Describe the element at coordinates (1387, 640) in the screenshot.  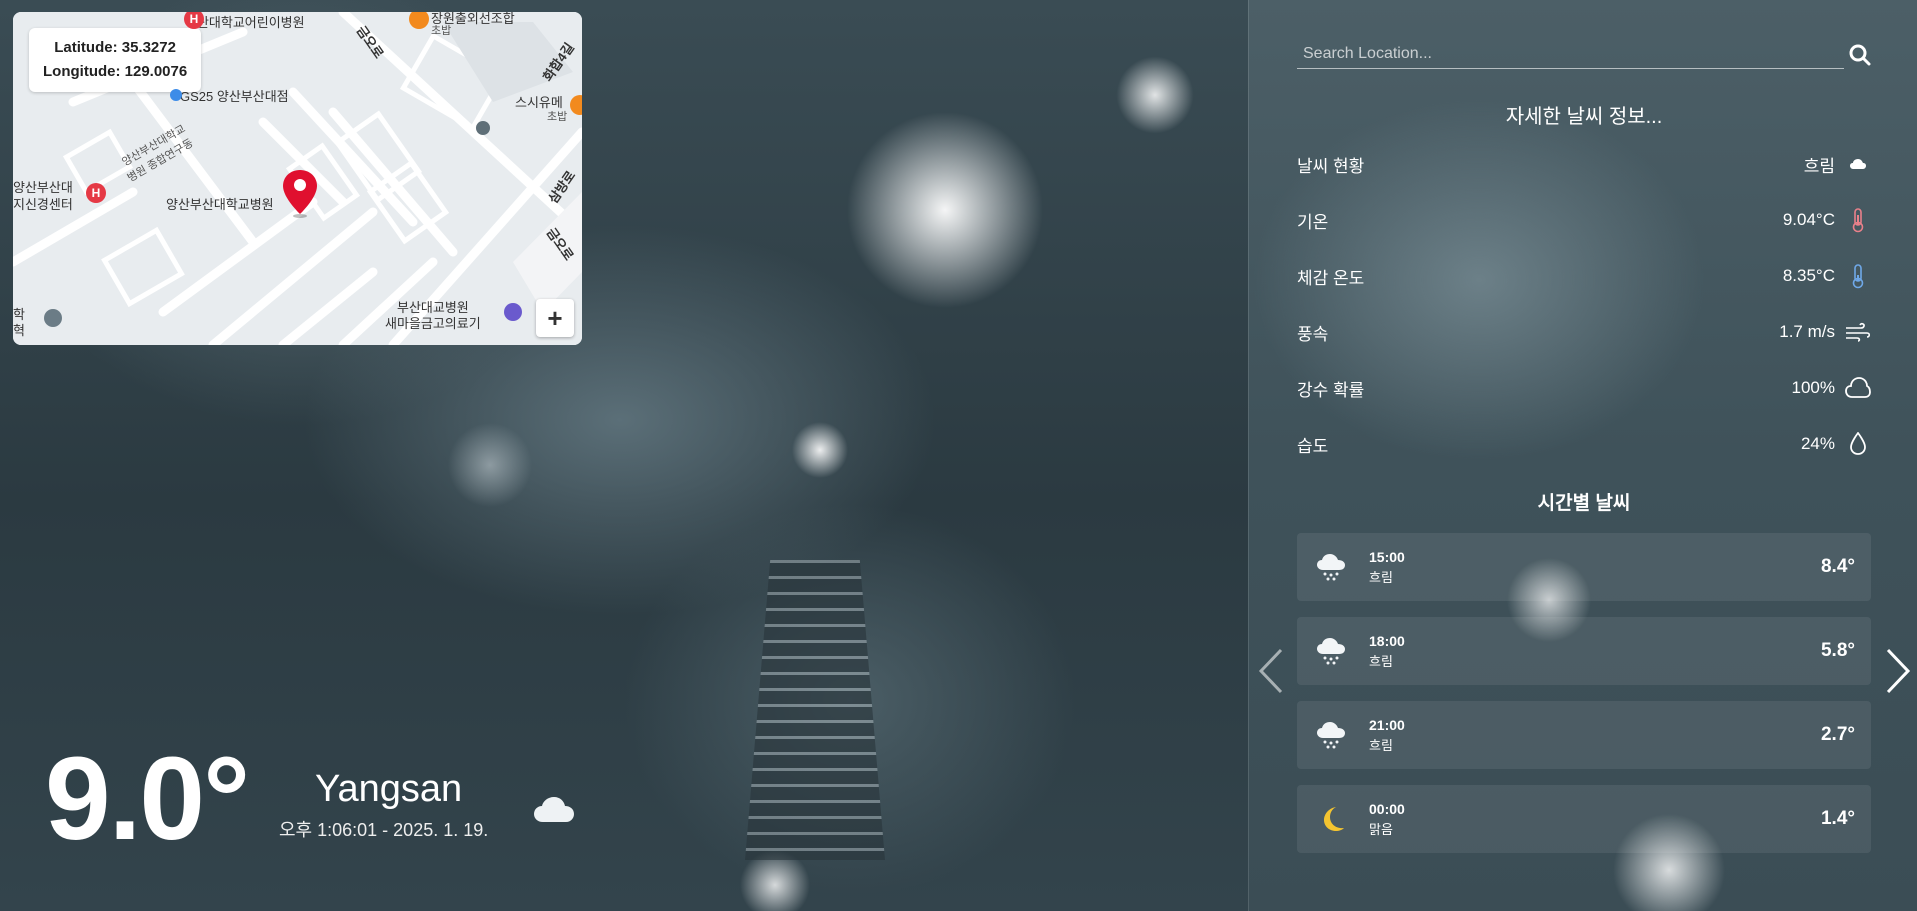
I see `hourly-time: 18:00` at that location.